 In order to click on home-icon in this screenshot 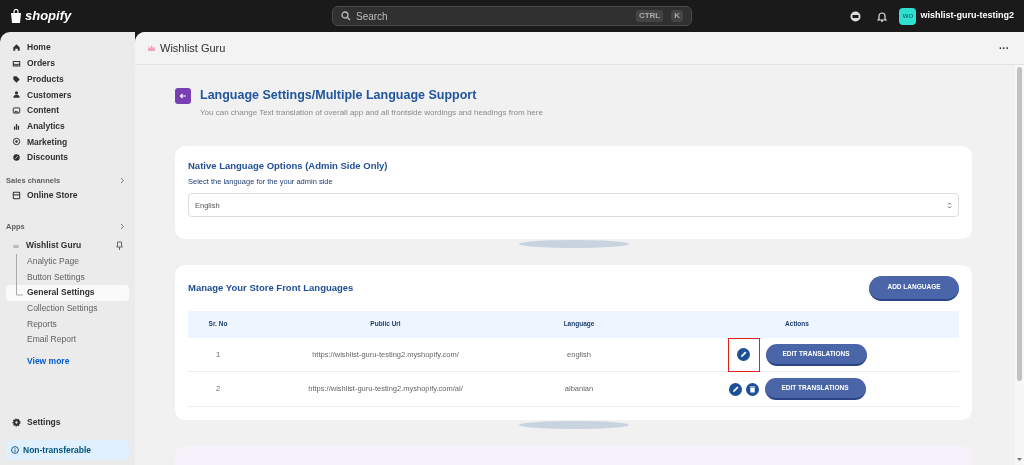, I will do `click(16, 48)`.